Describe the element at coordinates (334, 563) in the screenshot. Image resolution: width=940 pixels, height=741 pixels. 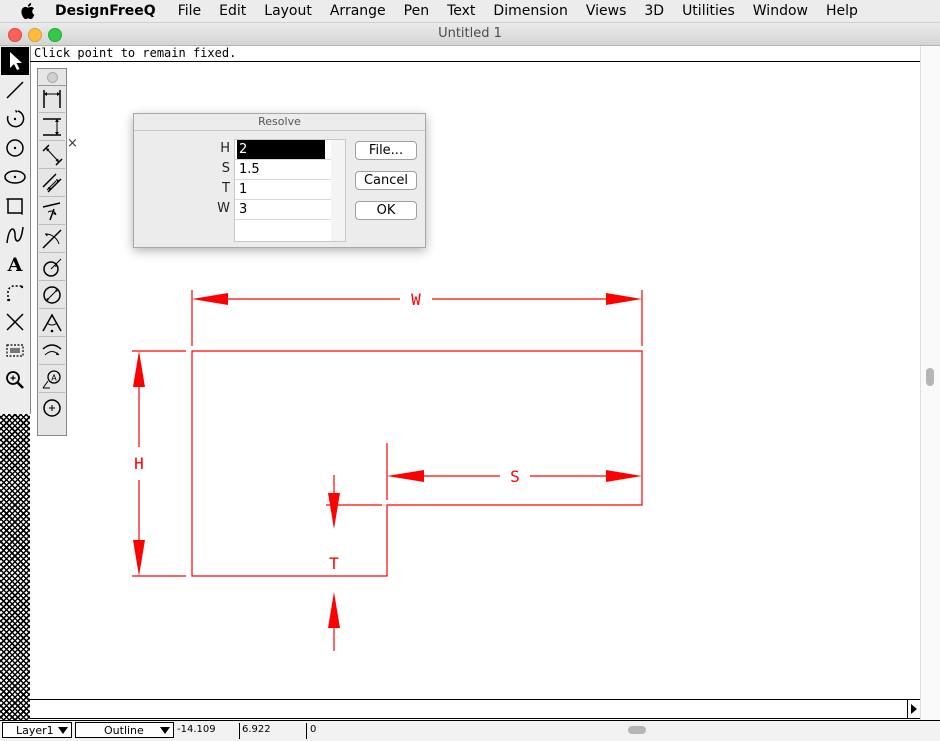
I see `t-dimension-label: T` at that location.